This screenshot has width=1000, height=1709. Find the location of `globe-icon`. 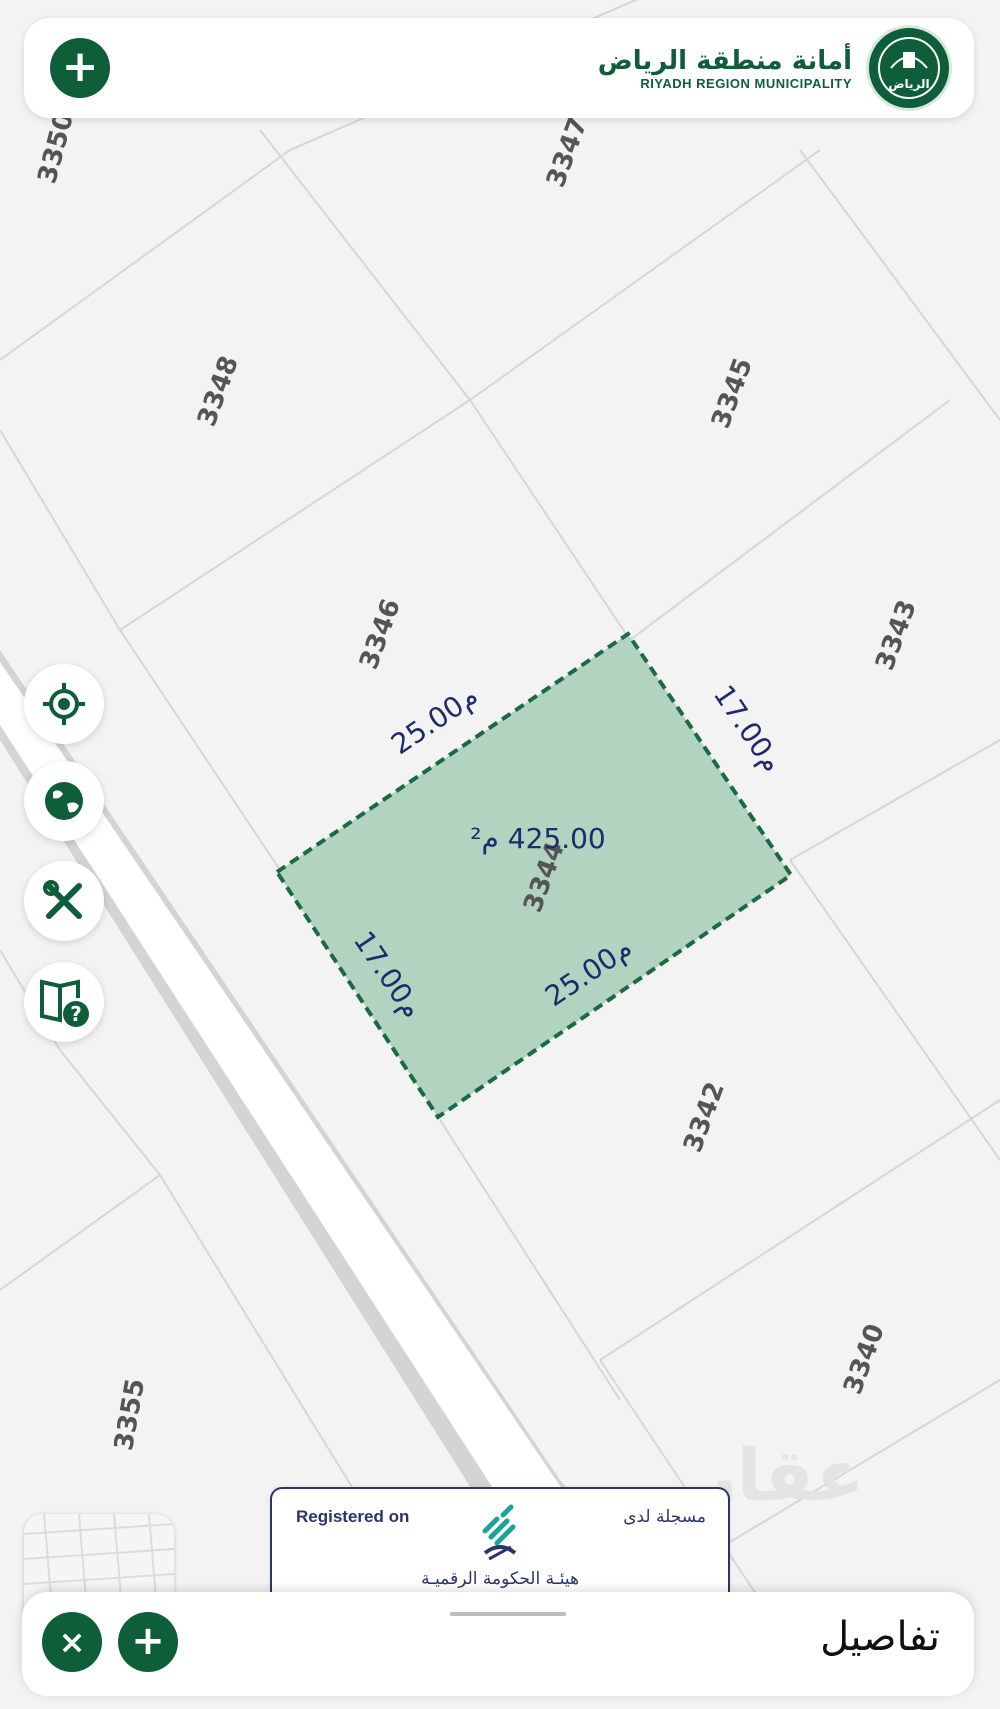

globe-icon is located at coordinates (64, 801).